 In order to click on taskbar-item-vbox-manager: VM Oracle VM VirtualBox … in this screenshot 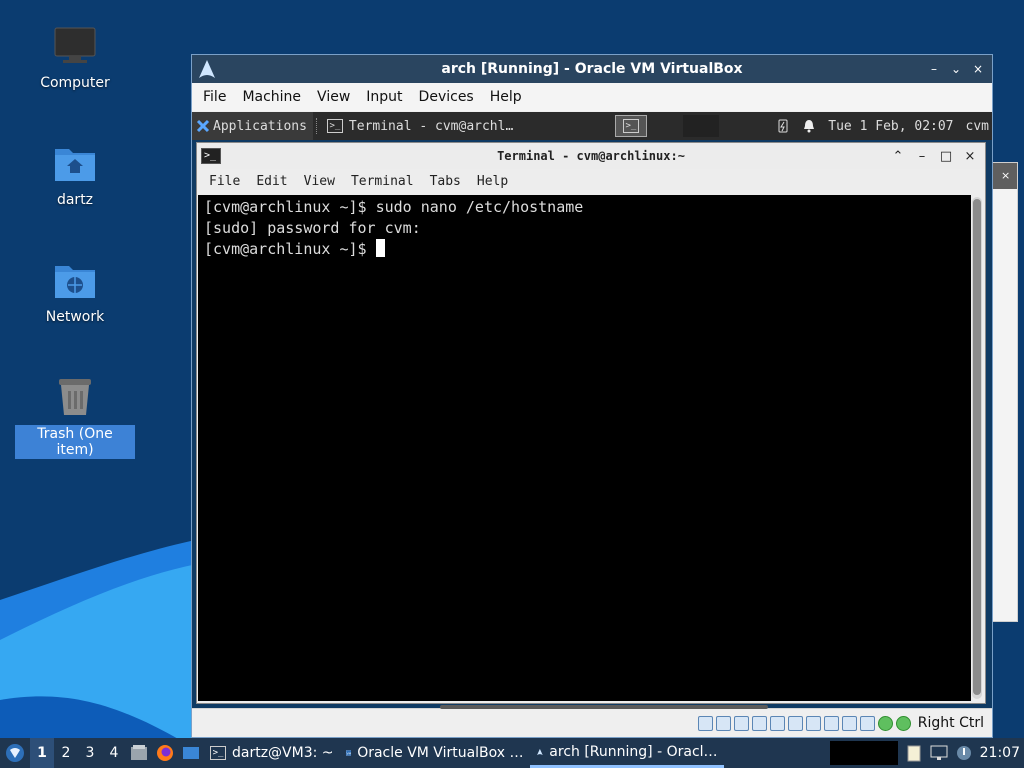, I will do `click(435, 753)`.